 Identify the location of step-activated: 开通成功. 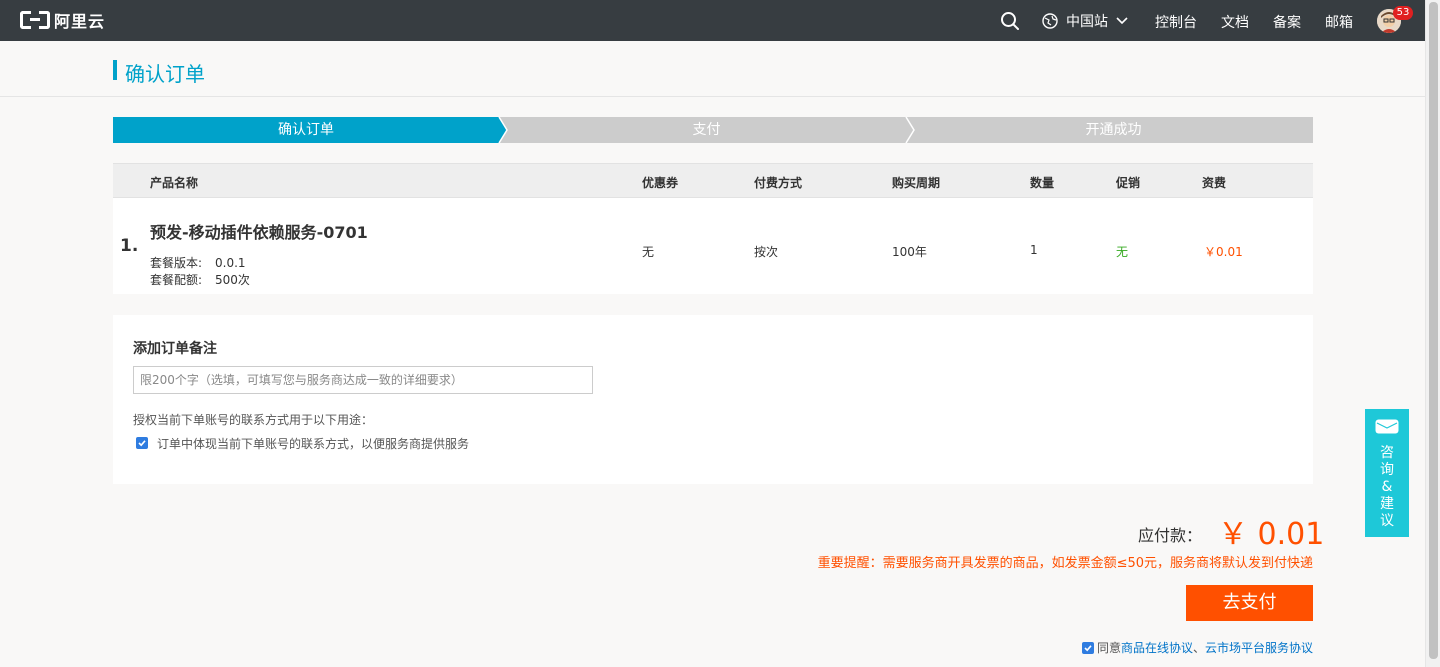
(1113, 130).